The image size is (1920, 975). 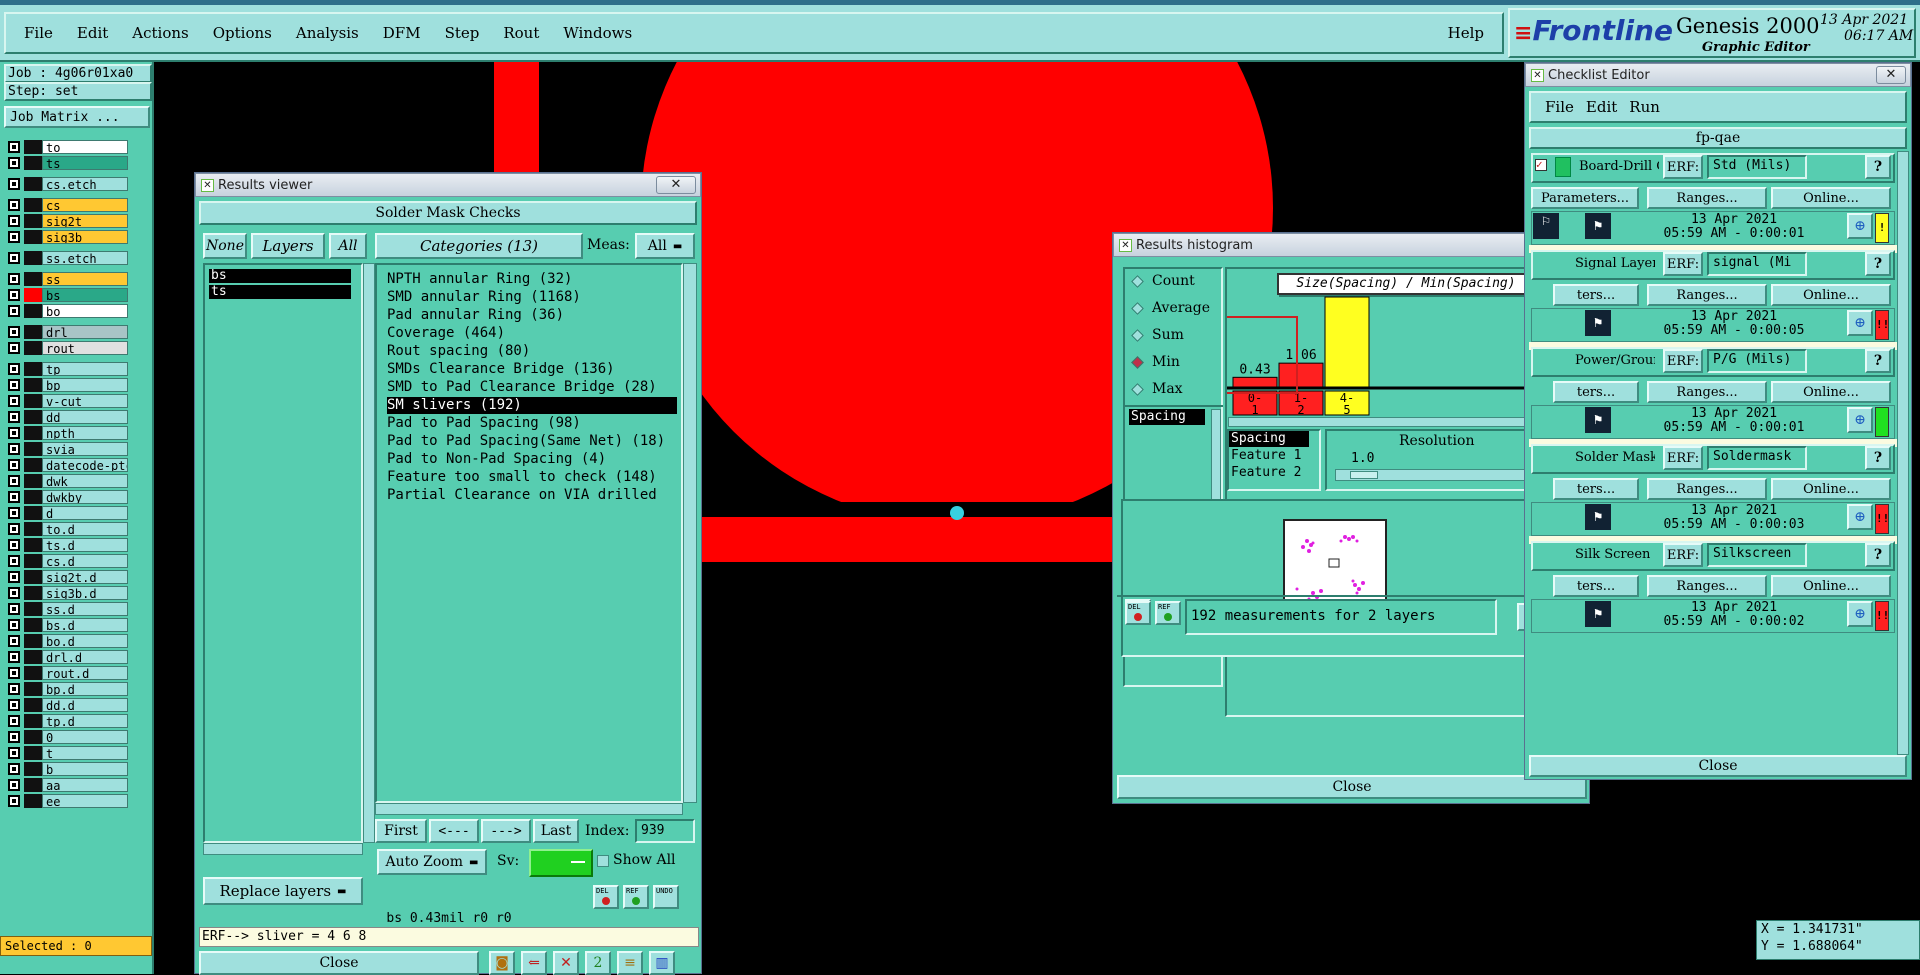 What do you see at coordinates (66, 401) in the screenshot?
I see `layer-row: v-cut` at bounding box center [66, 401].